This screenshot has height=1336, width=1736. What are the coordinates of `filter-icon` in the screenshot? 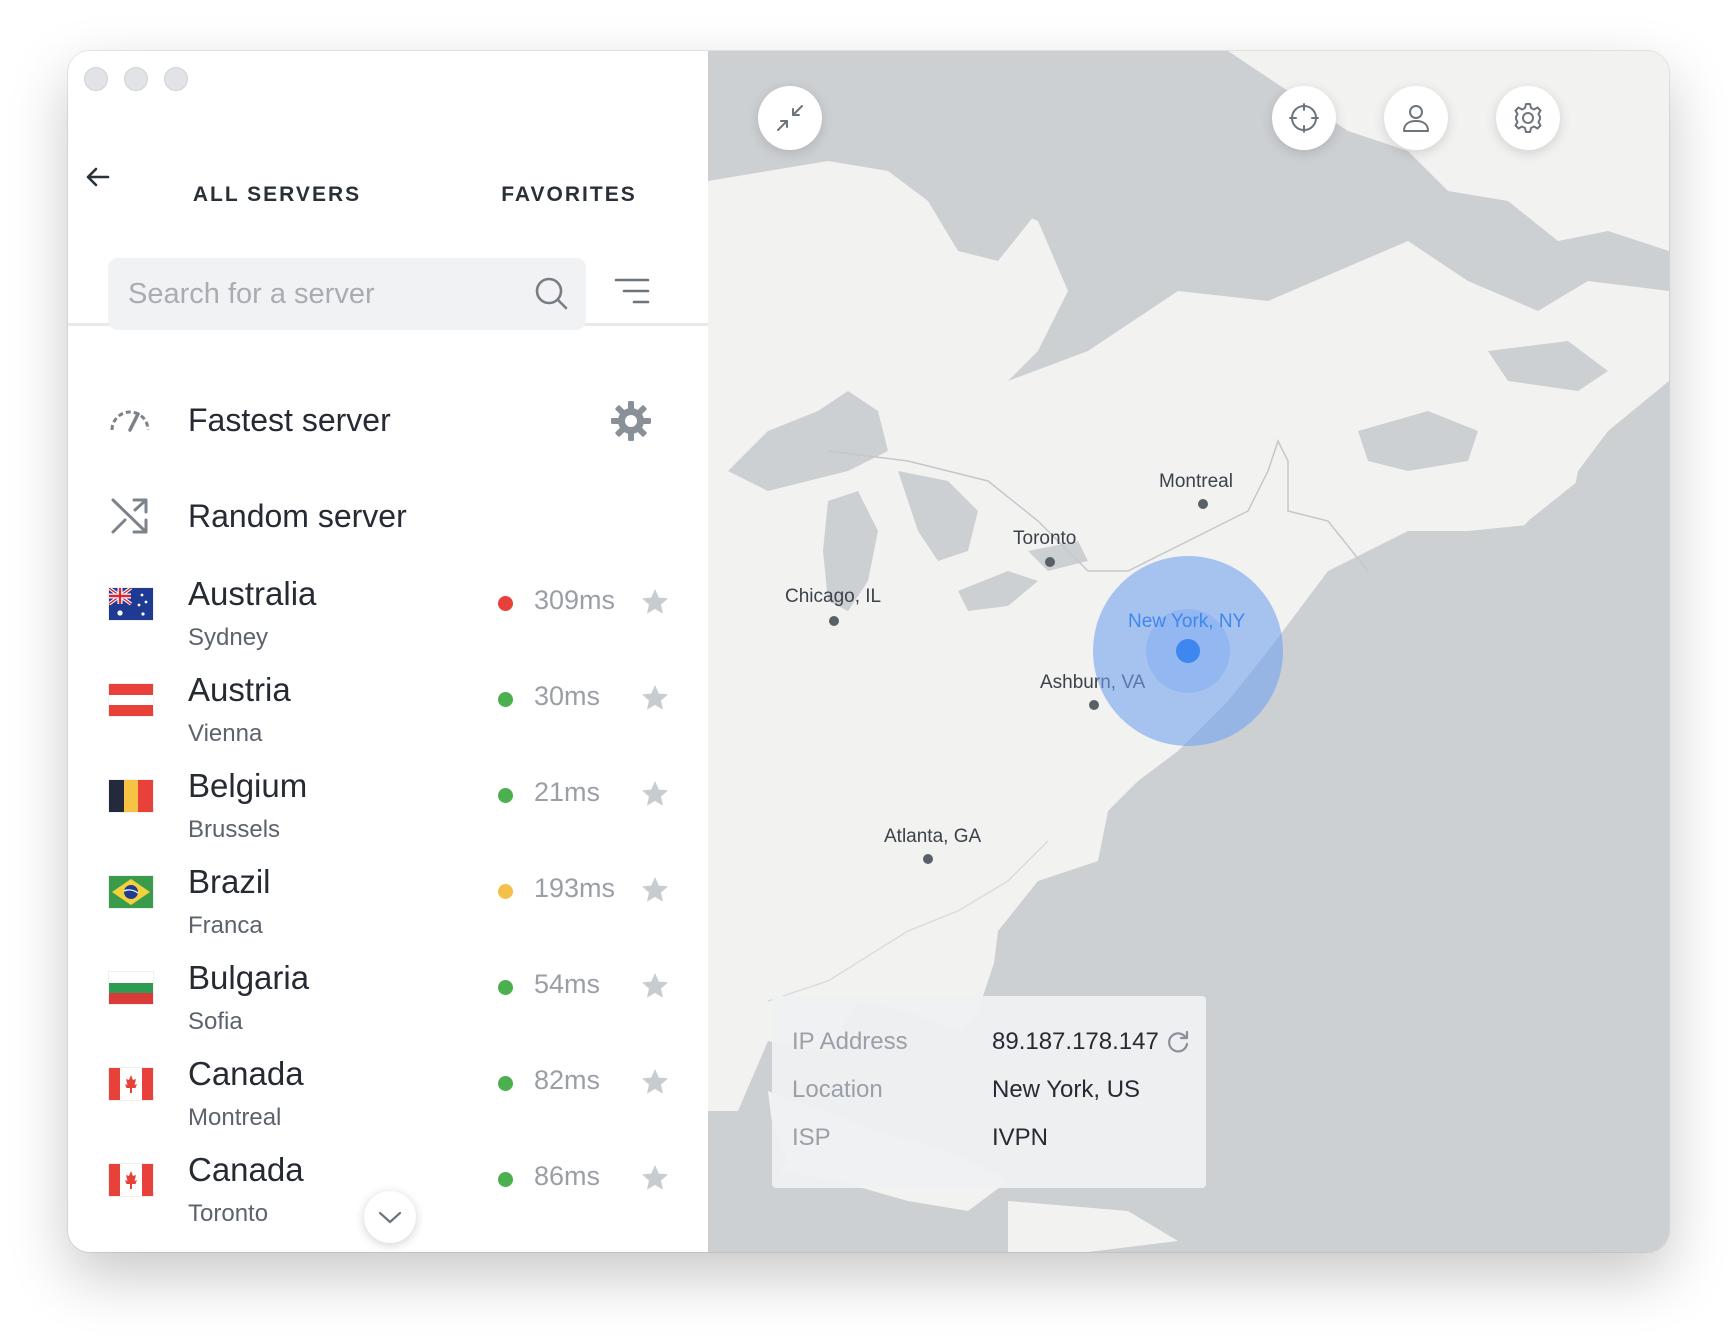 It's located at (632, 292).